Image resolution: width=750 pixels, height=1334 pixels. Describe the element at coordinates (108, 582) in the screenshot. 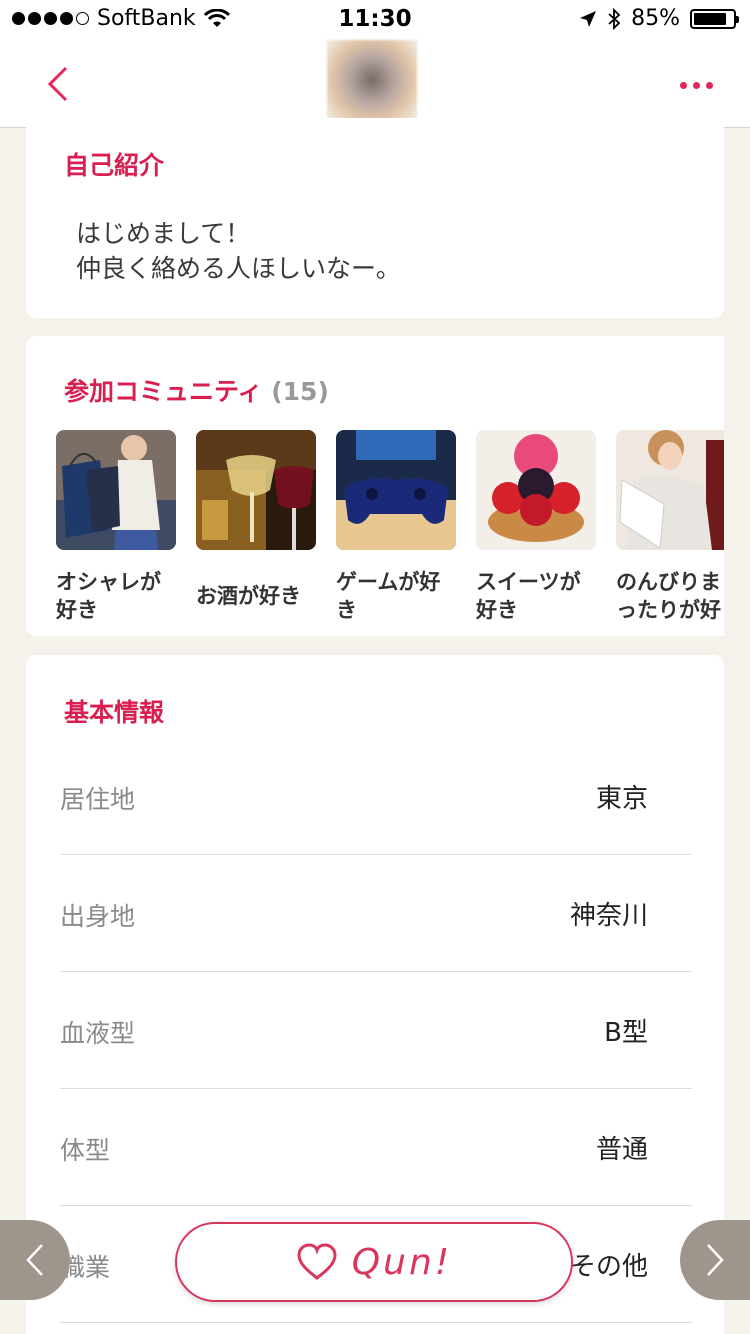

I see `community-label-line: オシャレが` at that location.